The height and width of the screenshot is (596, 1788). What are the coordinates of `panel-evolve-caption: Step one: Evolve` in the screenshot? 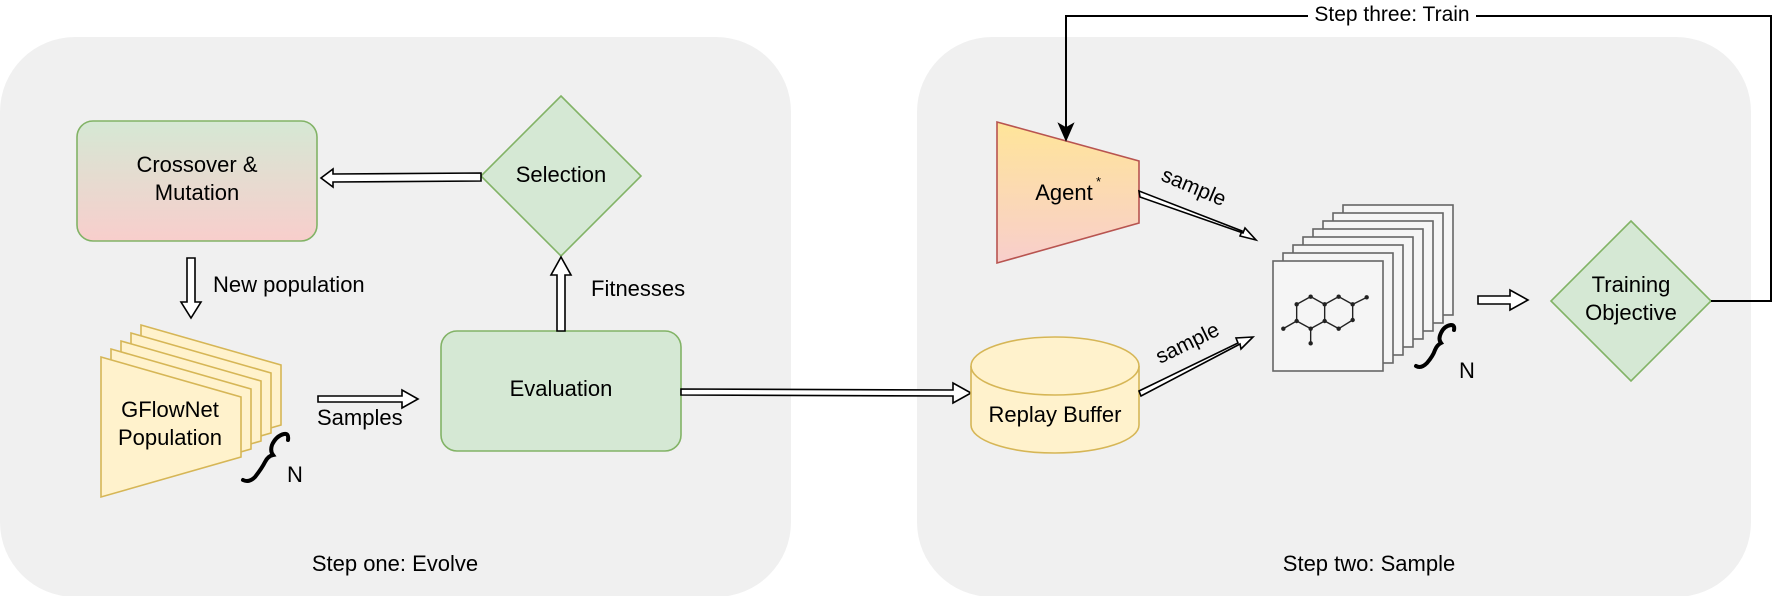 It's located at (395, 563).